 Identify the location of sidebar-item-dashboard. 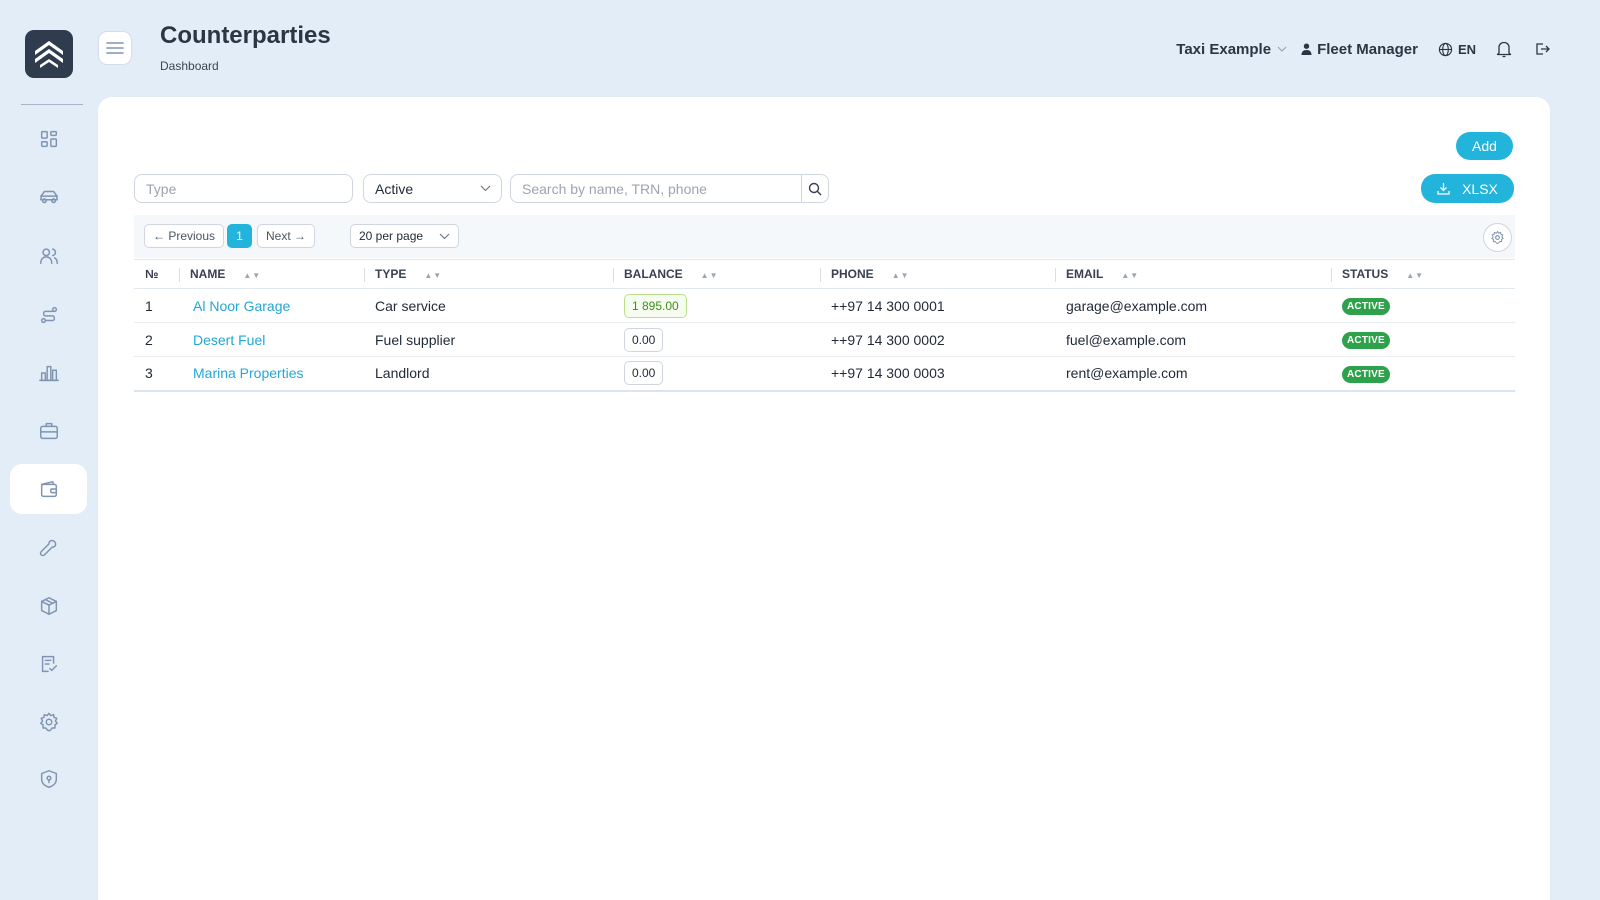
(48, 139).